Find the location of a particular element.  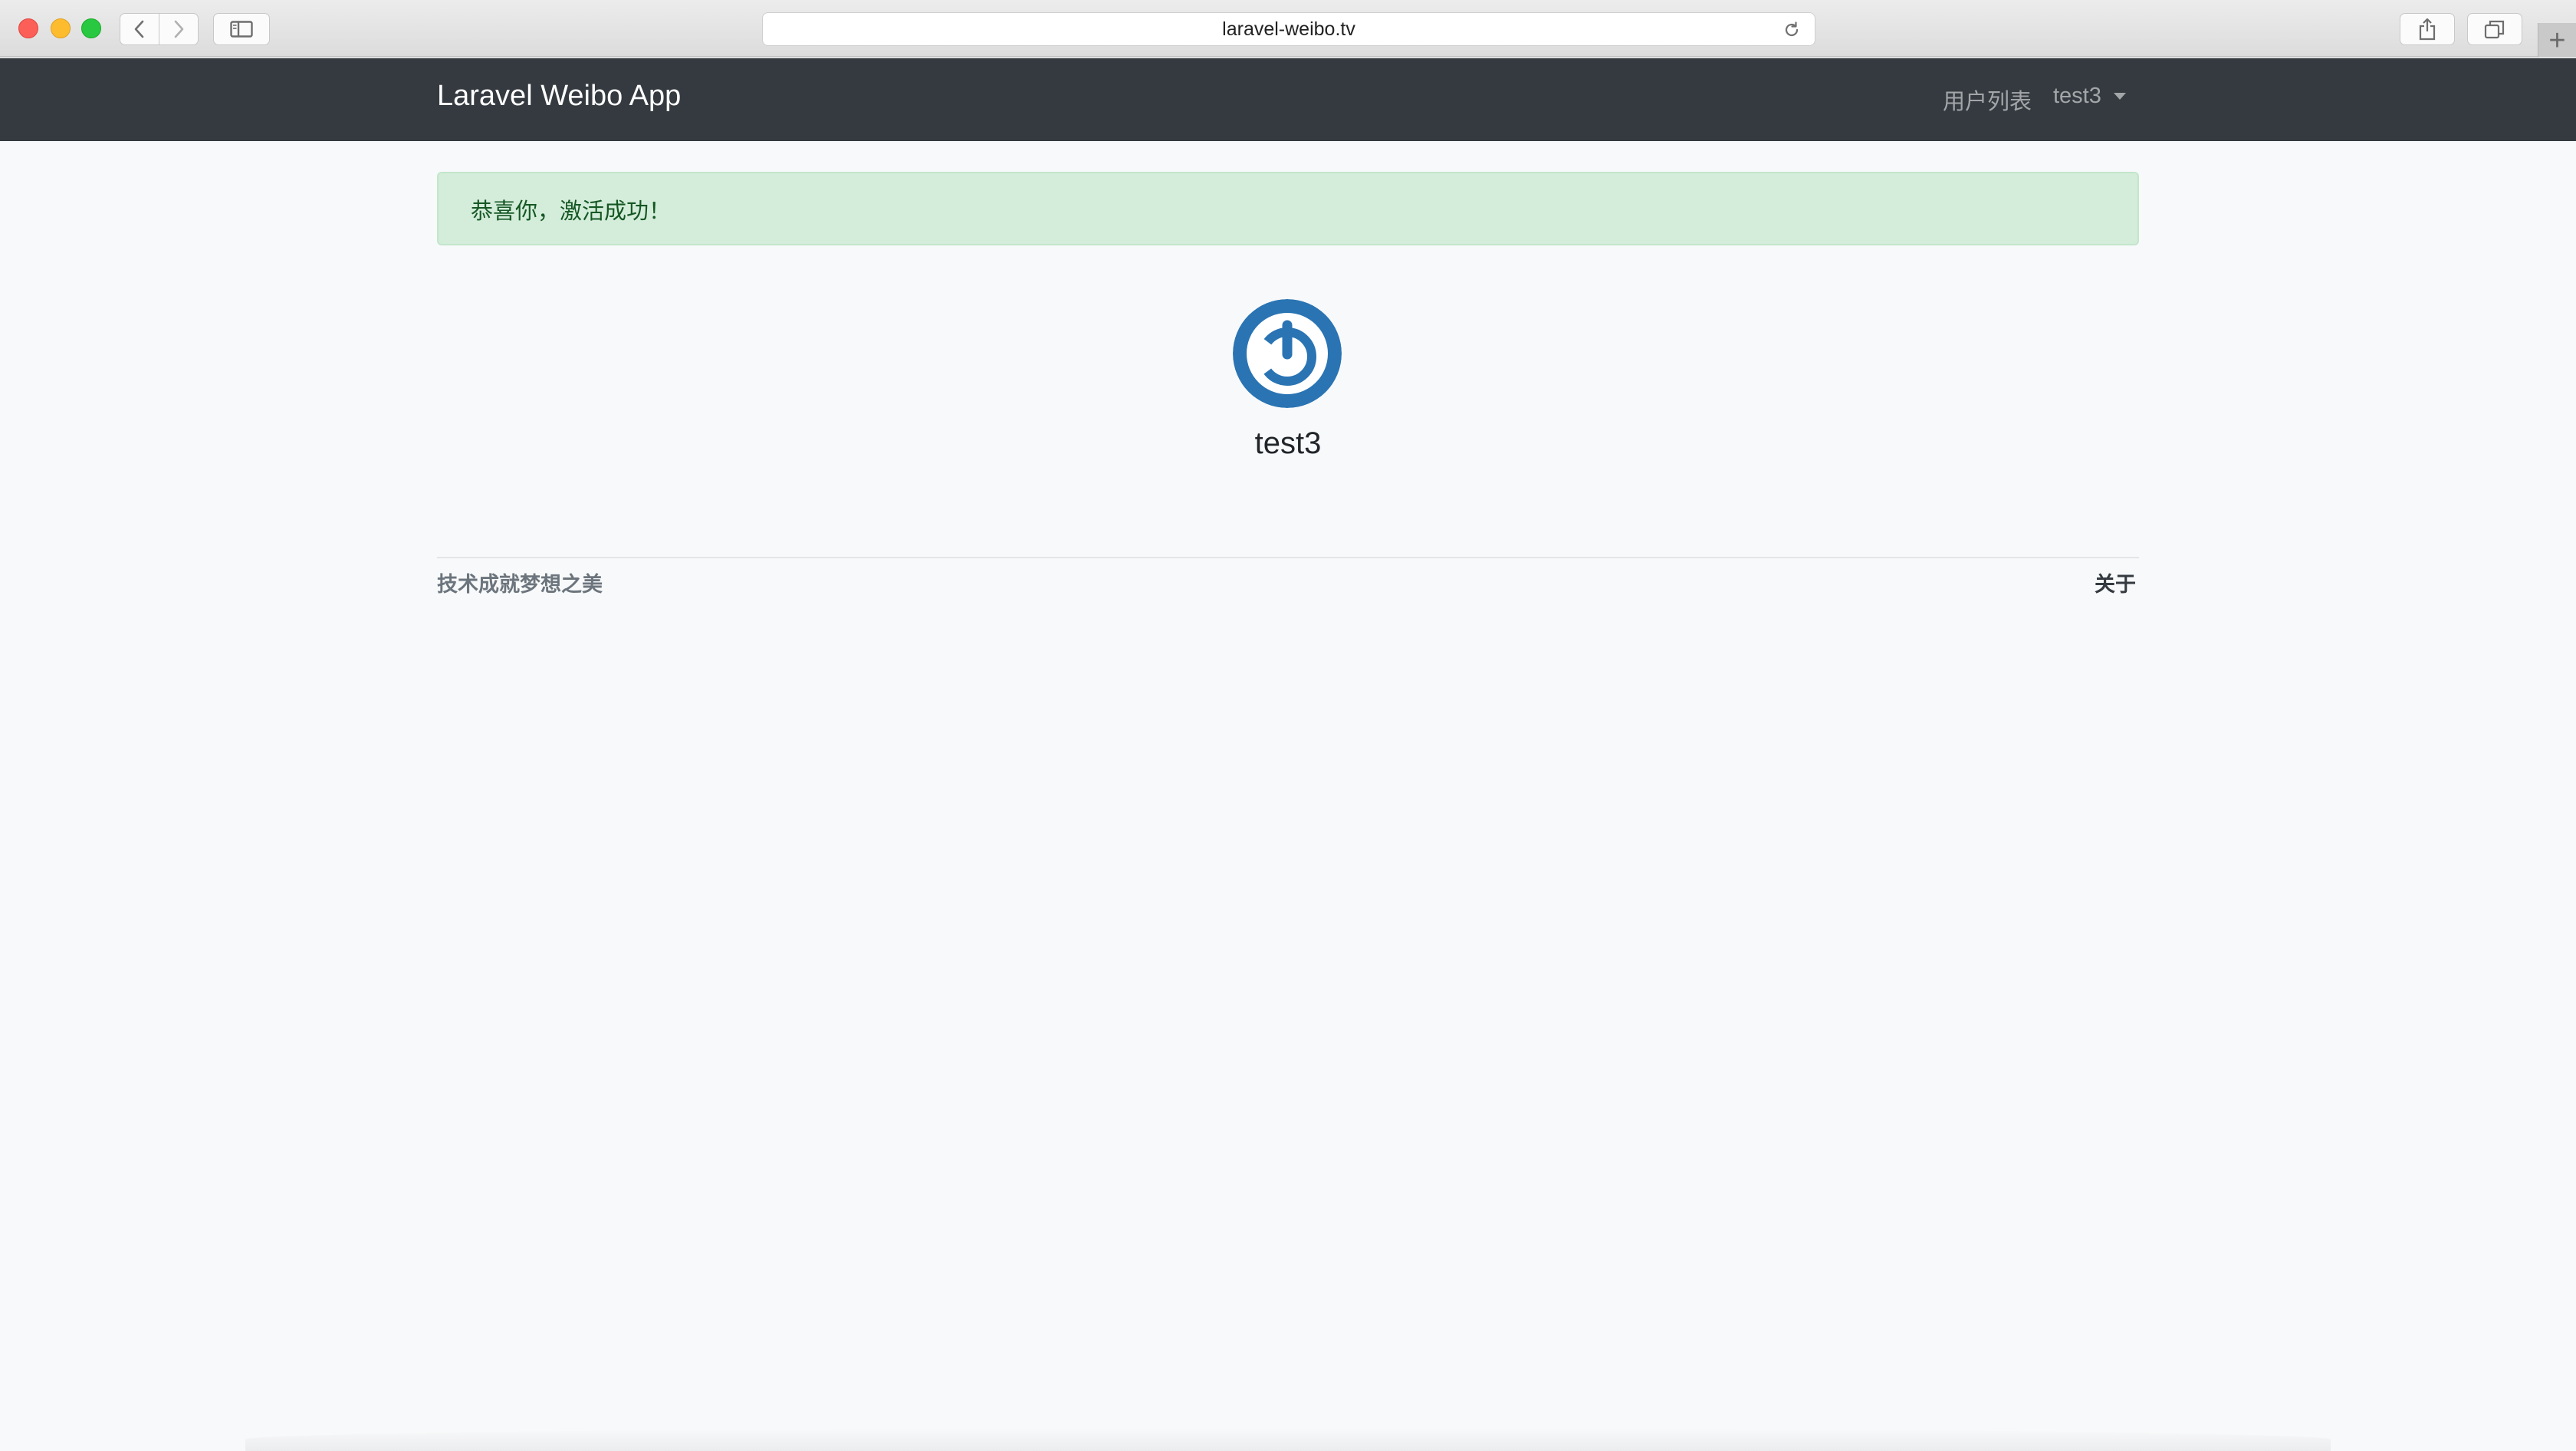

site-navbar: Laravel Weibo App 用户列表 test3 is located at coordinates (1288, 99).